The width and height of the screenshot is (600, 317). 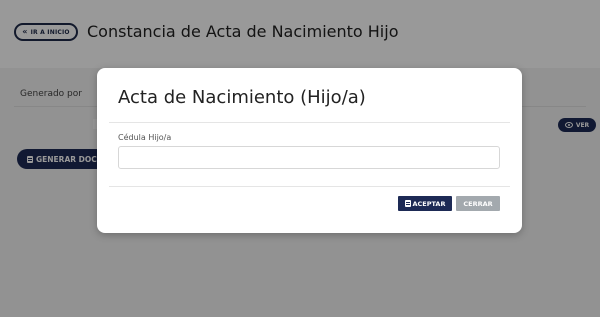 What do you see at coordinates (429, 203) in the screenshot?
I see `accept-label: ACEPTAR` at bounding box center [429, 203].